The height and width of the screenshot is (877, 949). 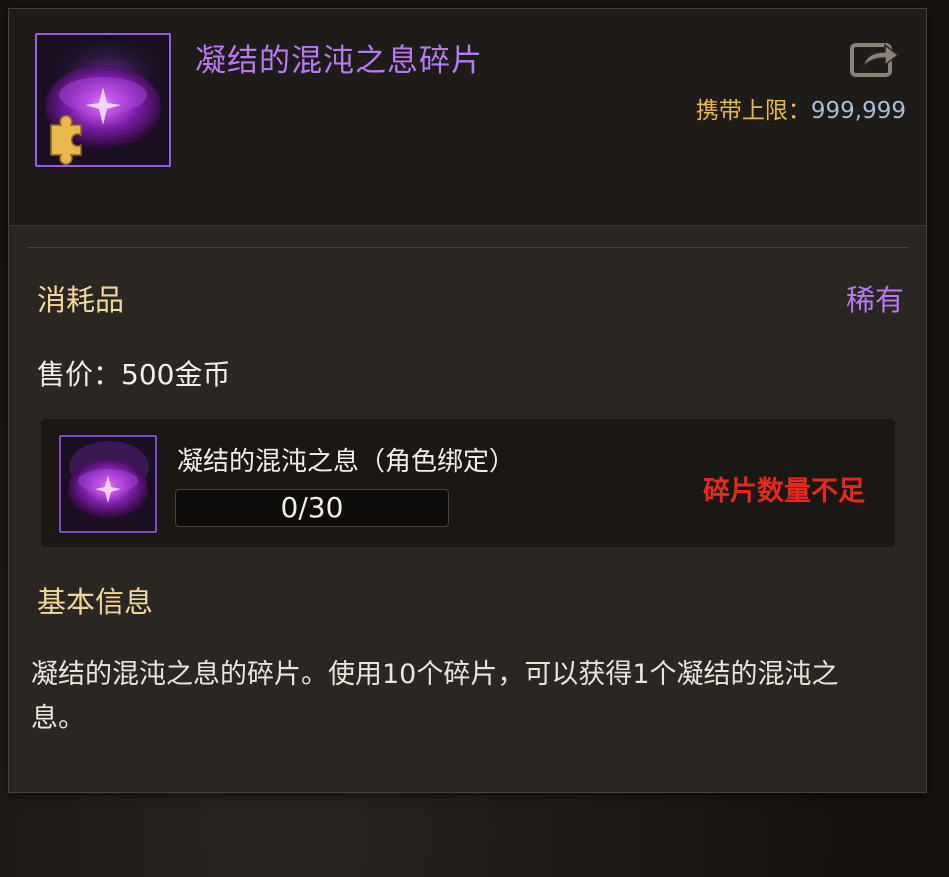 I want to click on progress-text: 0/30, so click(x=312, y=507).